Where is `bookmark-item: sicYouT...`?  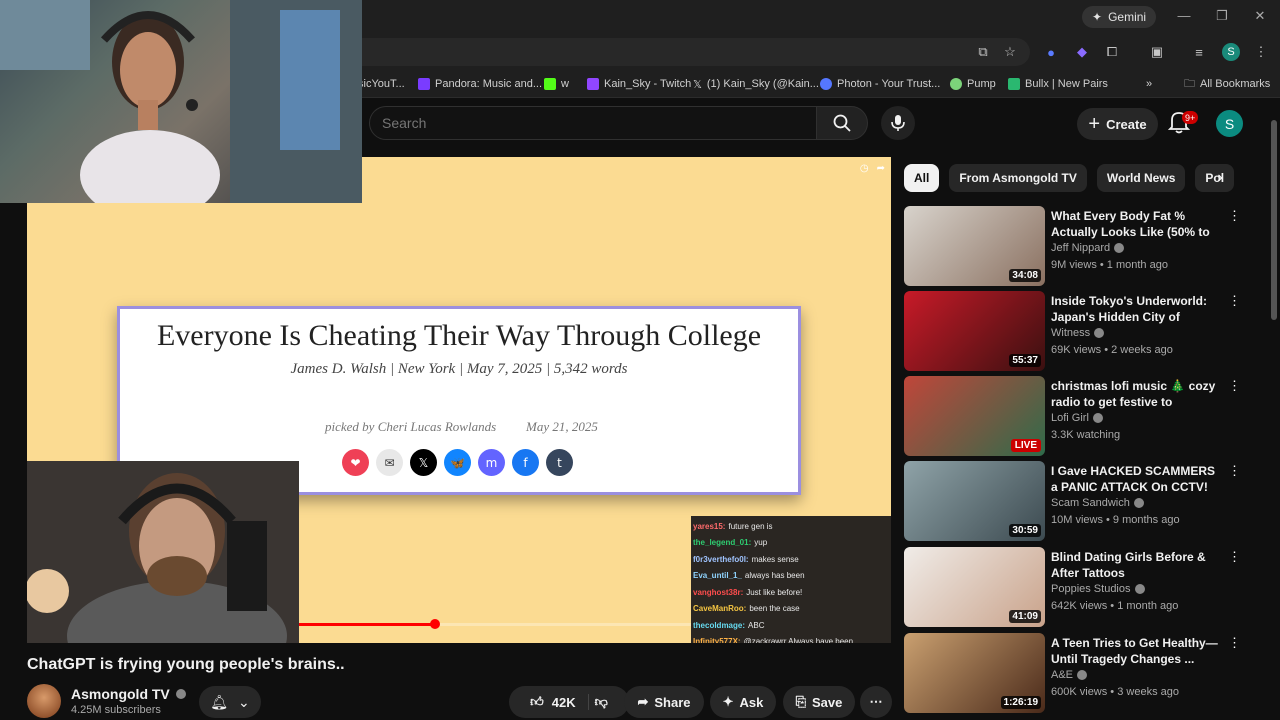 bookmark-item: sicYouT... is located at coordinates (381, 84).